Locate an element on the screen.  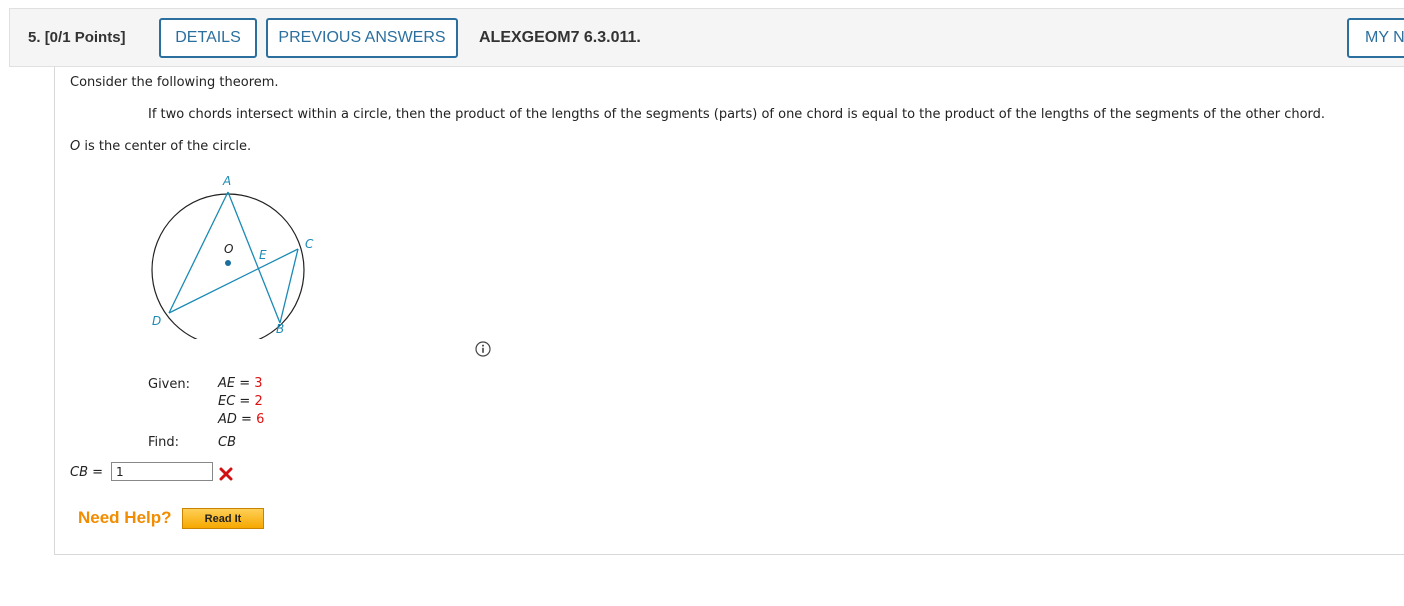
label-a: A is located at coordinates (226, 181).